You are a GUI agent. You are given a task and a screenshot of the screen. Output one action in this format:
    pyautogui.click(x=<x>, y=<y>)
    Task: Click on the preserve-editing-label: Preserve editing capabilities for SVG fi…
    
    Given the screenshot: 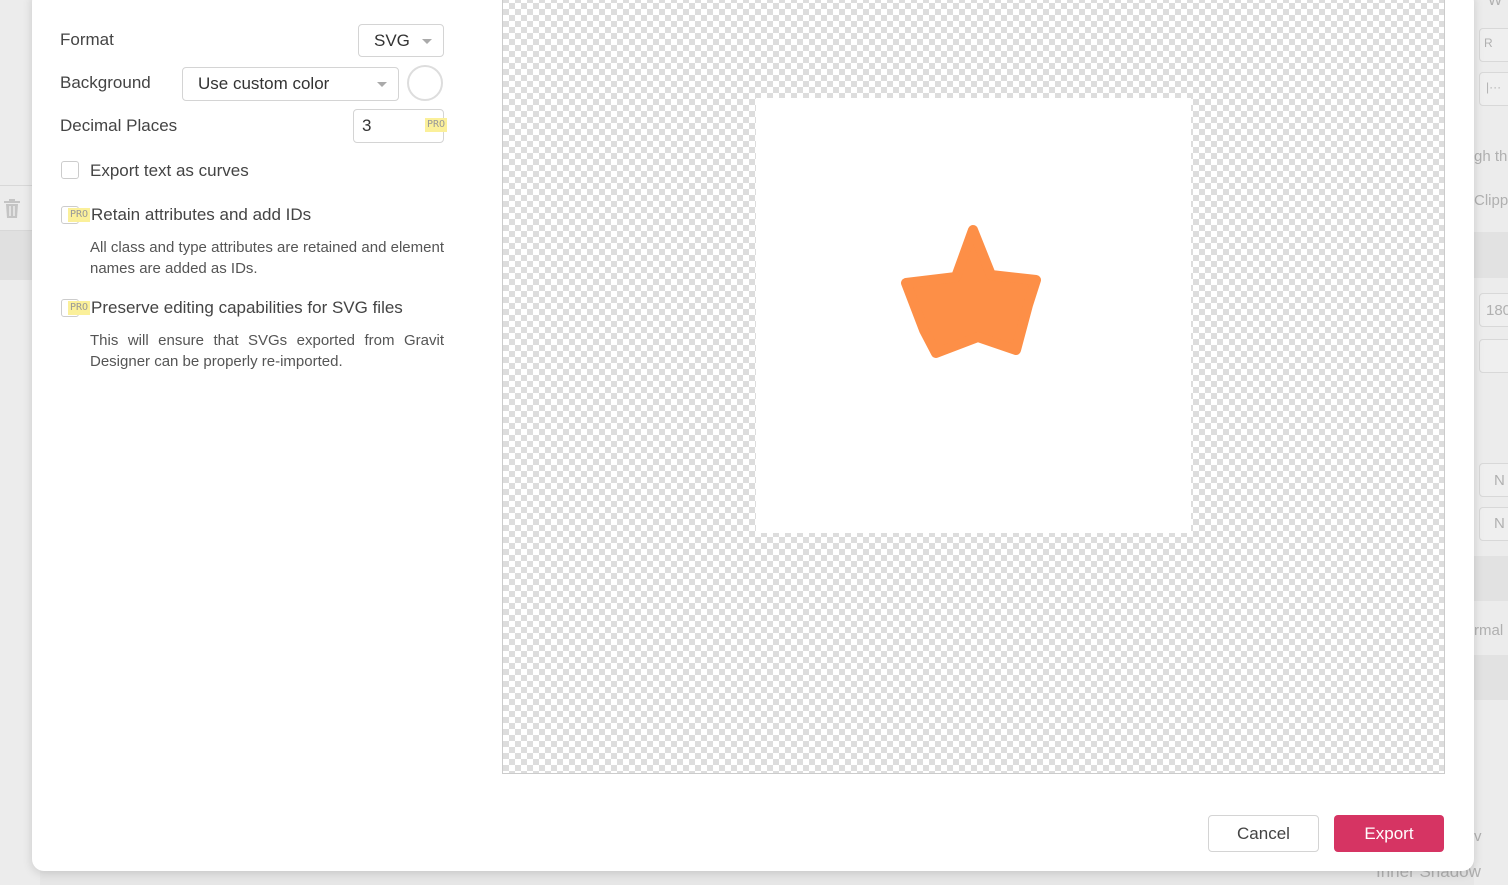 What is the action you would take?
    pyautogui.click(x=247, y=308)
    